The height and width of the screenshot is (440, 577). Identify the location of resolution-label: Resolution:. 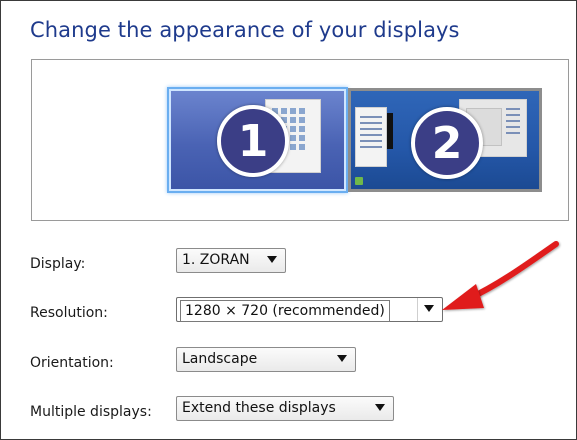
(69, 313).